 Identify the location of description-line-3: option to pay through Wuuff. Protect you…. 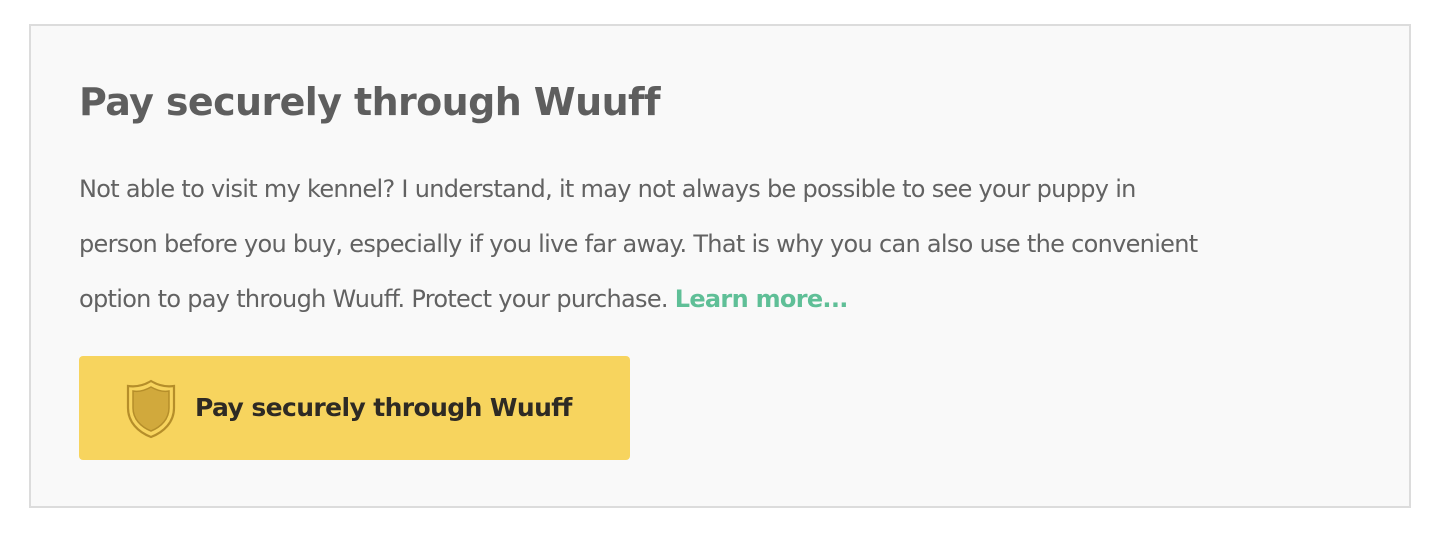
(729, 299).